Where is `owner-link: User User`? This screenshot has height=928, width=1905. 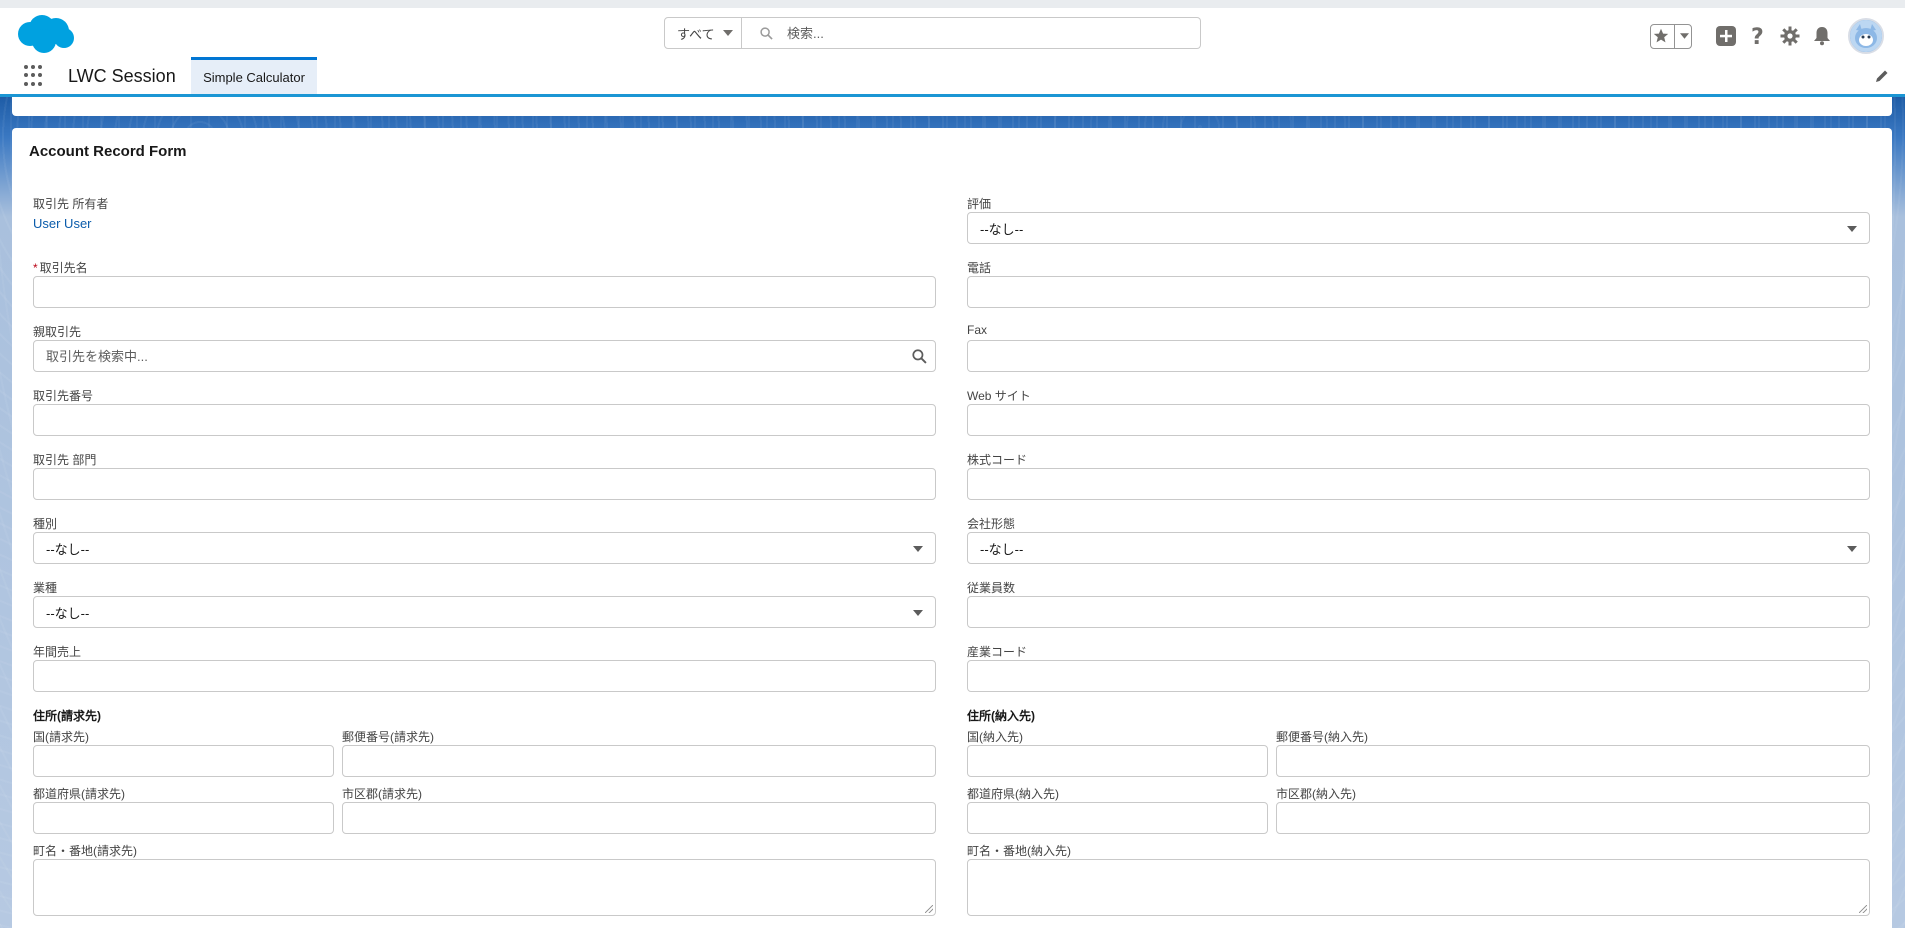
owner-link: User User is located at coordinates (62, 223).